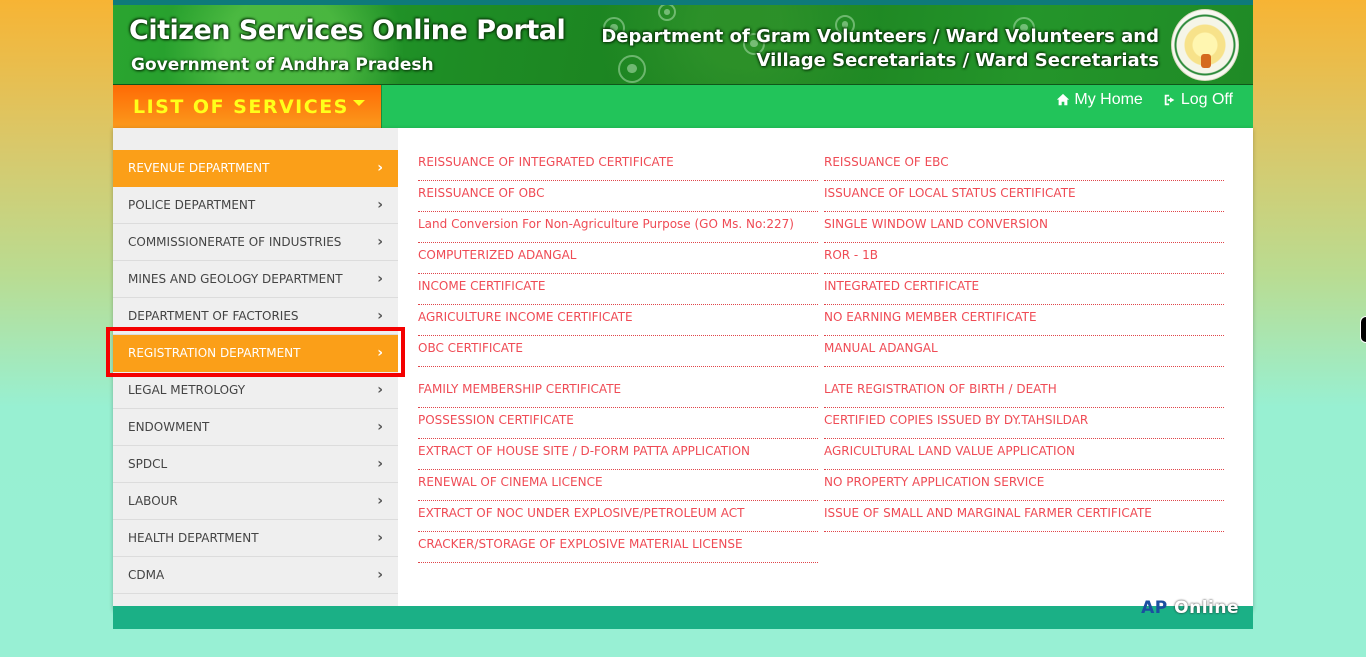 The height and width of the screenshot is (657, 1366). I want to click on service-link: NO EARNING MEMBER CERTIFICATE, so click(1024, 320).